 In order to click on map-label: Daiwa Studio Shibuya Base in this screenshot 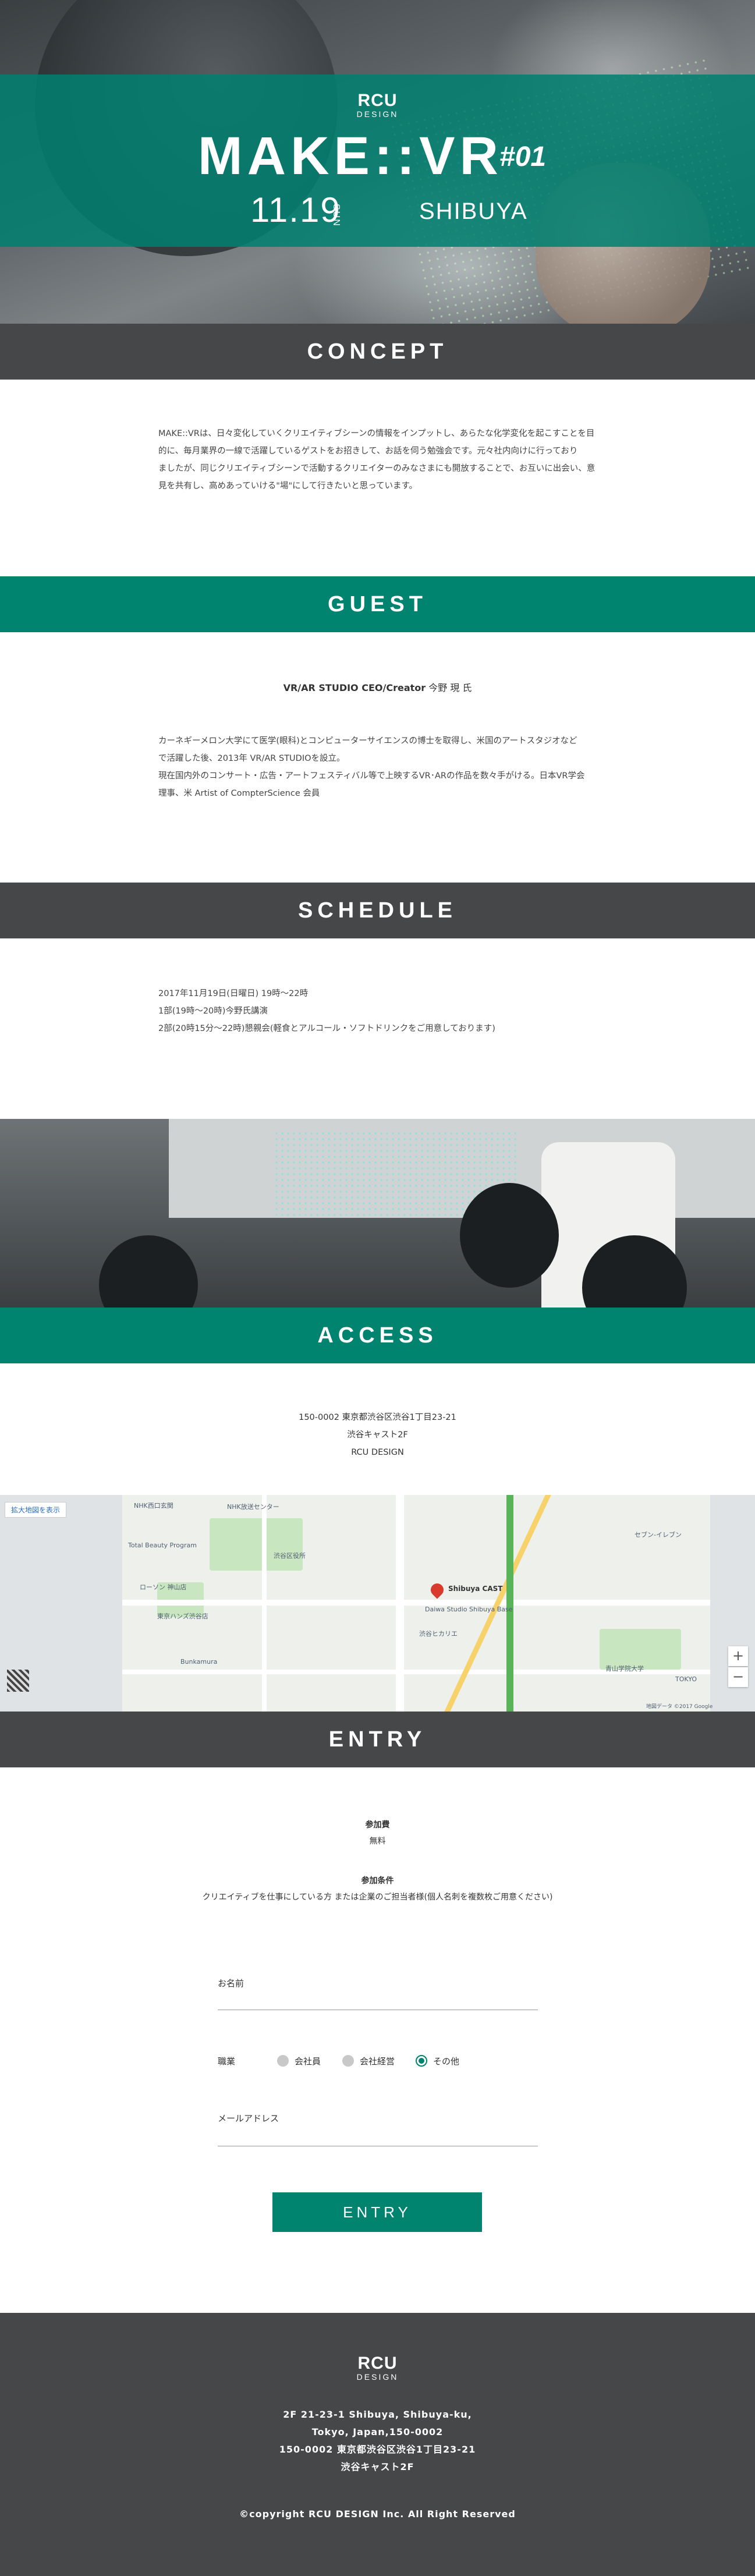, I will do `click(469, 1609)`.